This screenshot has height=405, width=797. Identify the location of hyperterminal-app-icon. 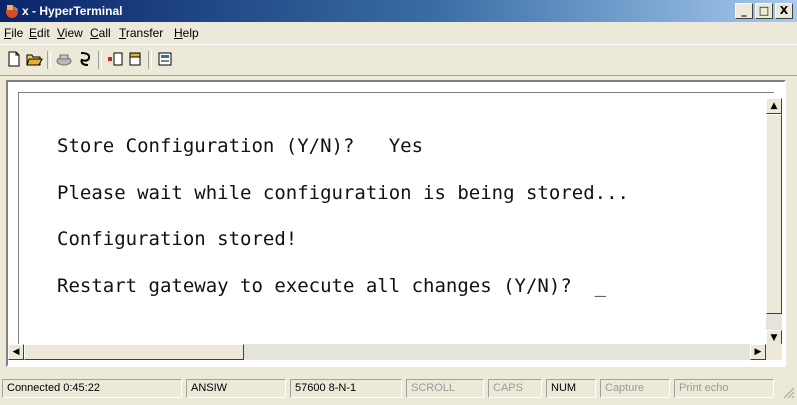
(12, 11).